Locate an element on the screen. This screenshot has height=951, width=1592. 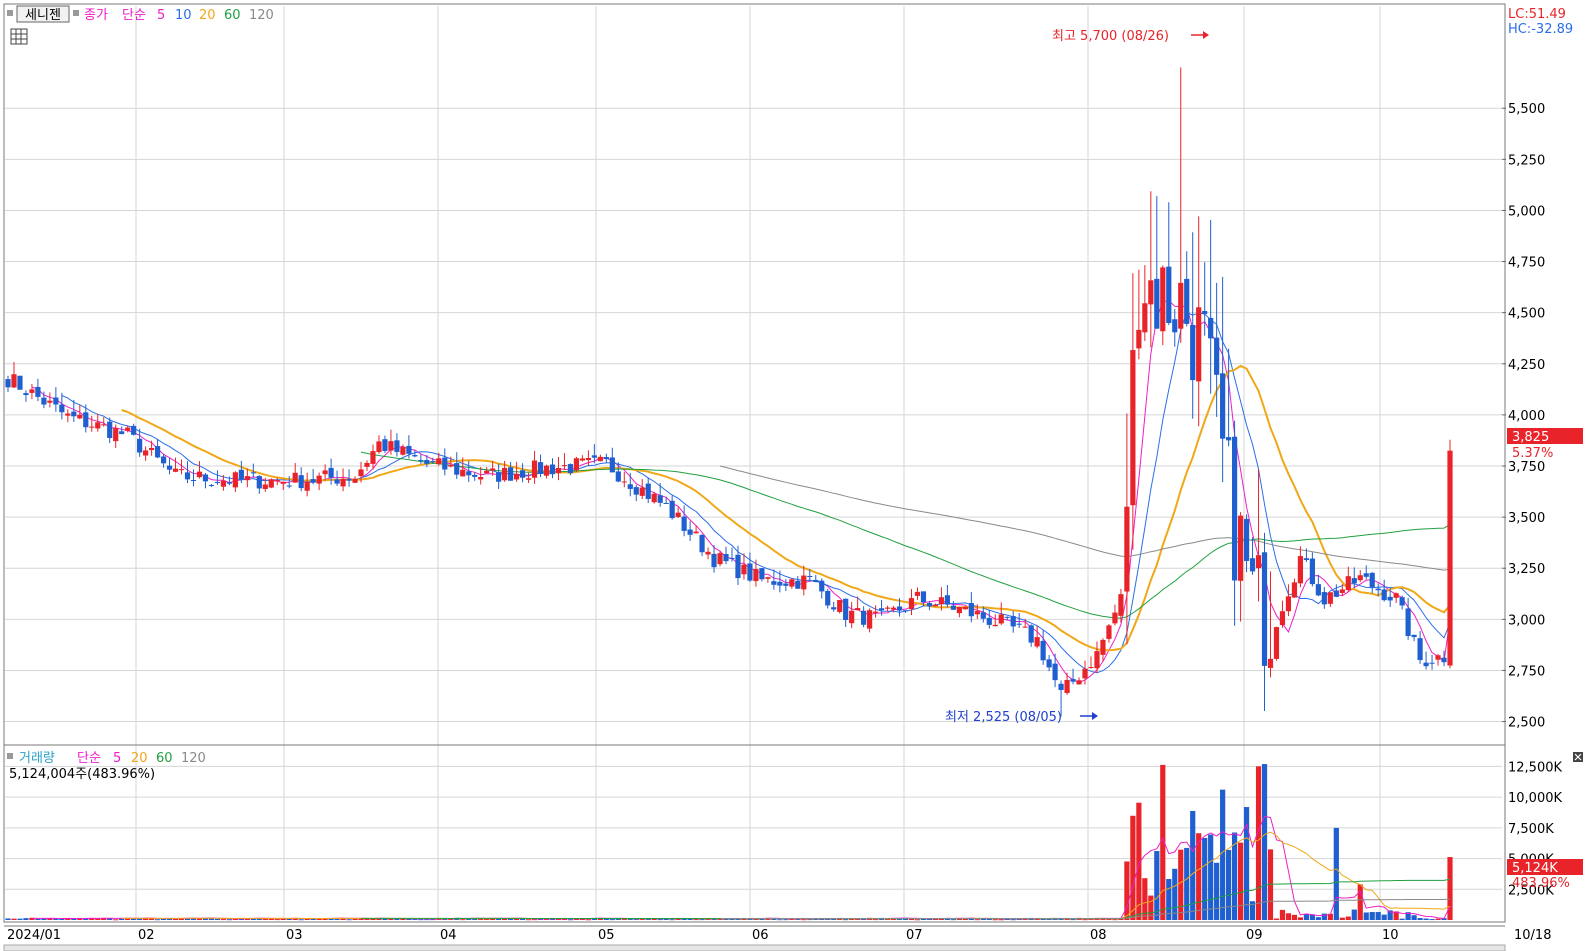
price-type-label: 종가 is located at coordinates (96, 15).